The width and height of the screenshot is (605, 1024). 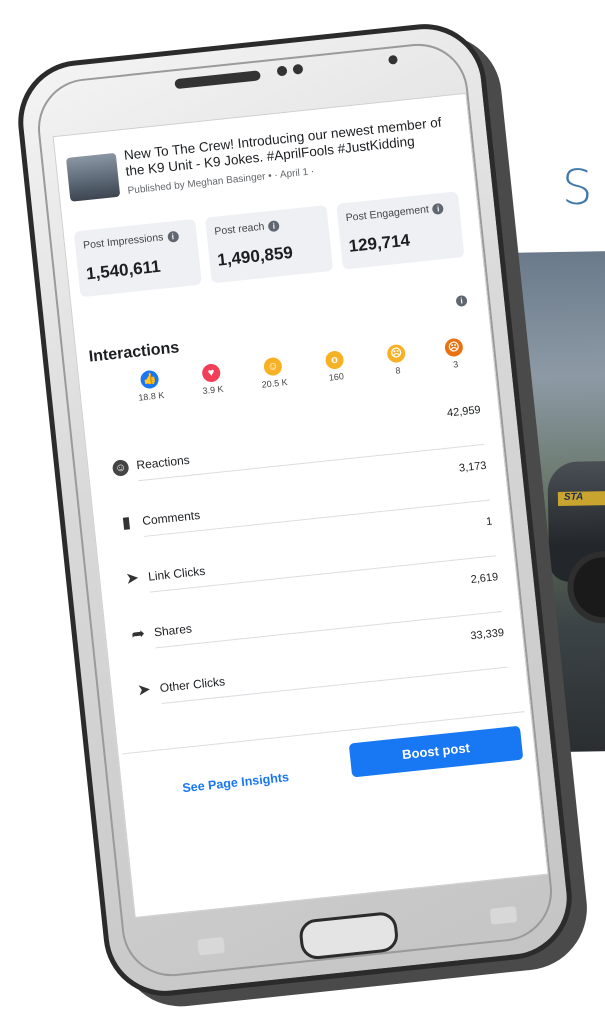 What do you see at coordinates (453, 347) in the screenshot?
I see `angry-icon: ☹` at bounding box center [453, 347].